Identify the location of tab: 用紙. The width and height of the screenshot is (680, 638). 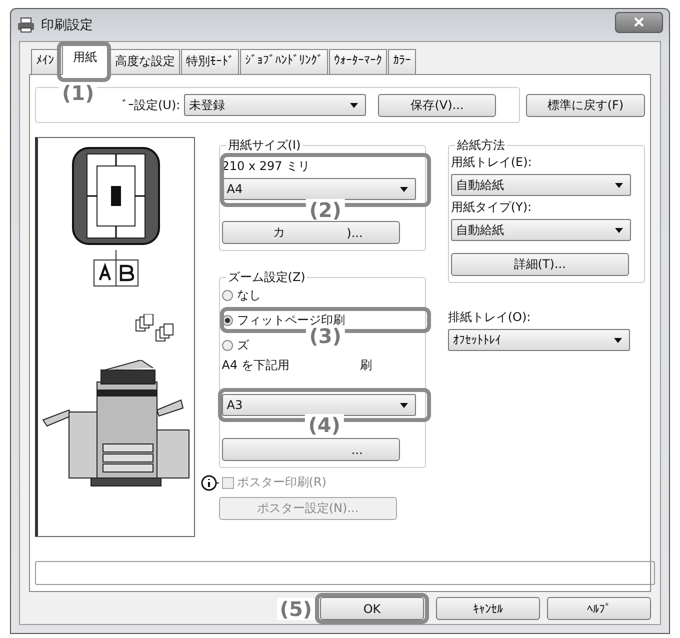
(85, 60).